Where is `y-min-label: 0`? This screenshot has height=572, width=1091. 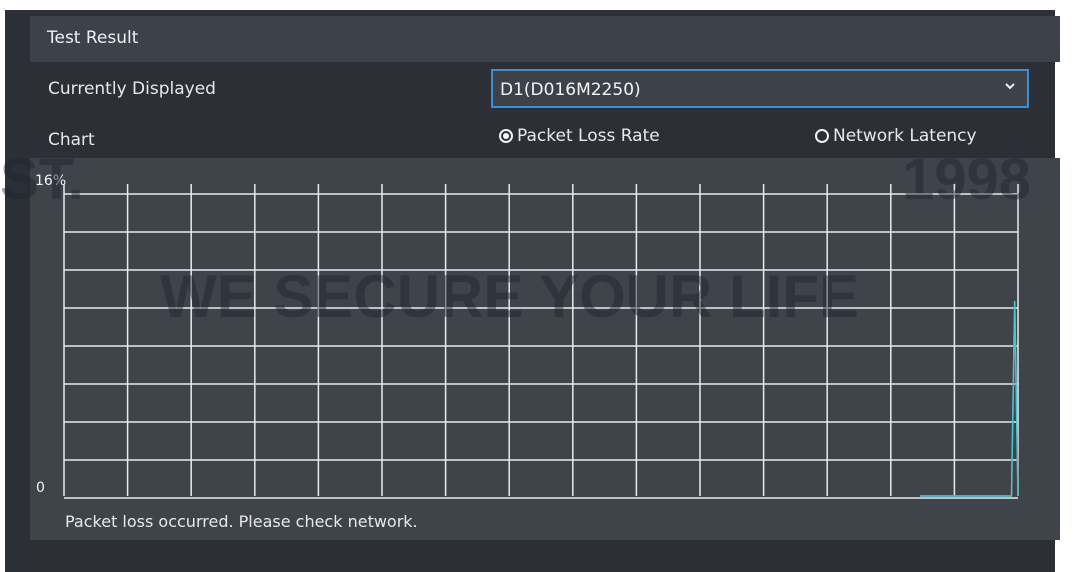 y-min-label: 0 is located at coordinates (40, 488).